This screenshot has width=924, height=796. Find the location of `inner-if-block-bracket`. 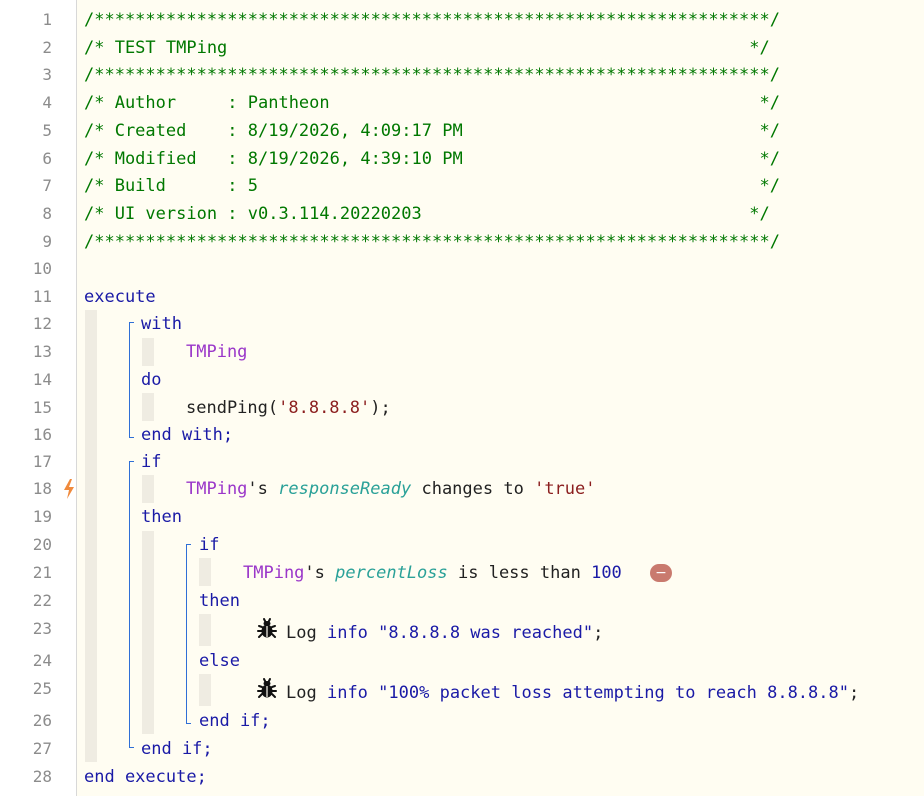

inner-if-block-bracket is located at coordinates (188, 634).